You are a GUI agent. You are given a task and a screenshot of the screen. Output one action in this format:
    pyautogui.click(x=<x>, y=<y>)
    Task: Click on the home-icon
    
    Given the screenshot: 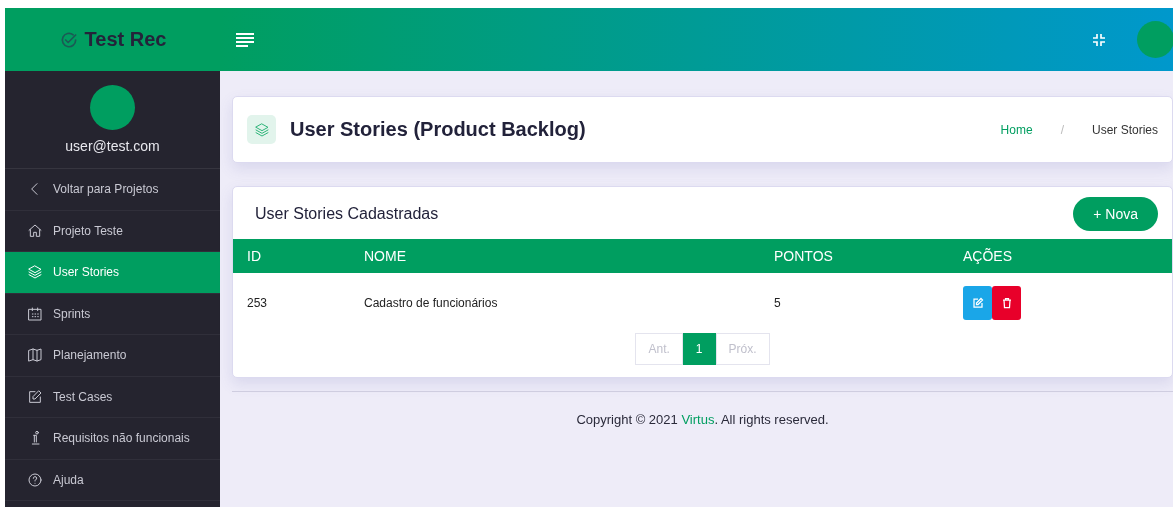 What is the action you would take?
    pyautogui.click(x=35, y=230)
    